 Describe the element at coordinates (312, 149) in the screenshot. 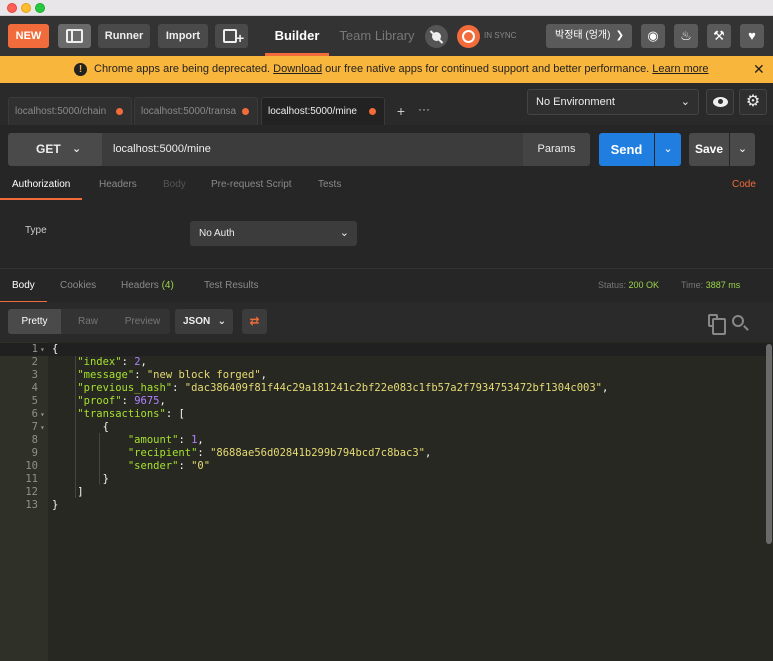

I see `url-input: localhost:5000/mine` at that location.